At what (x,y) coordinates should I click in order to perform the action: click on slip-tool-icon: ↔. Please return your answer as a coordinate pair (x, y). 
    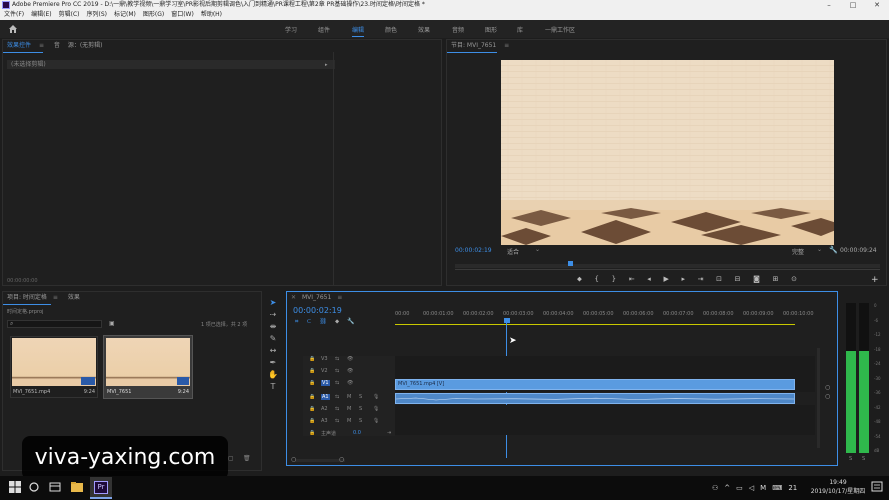
    Looking at the image, I should click on (273, 350).